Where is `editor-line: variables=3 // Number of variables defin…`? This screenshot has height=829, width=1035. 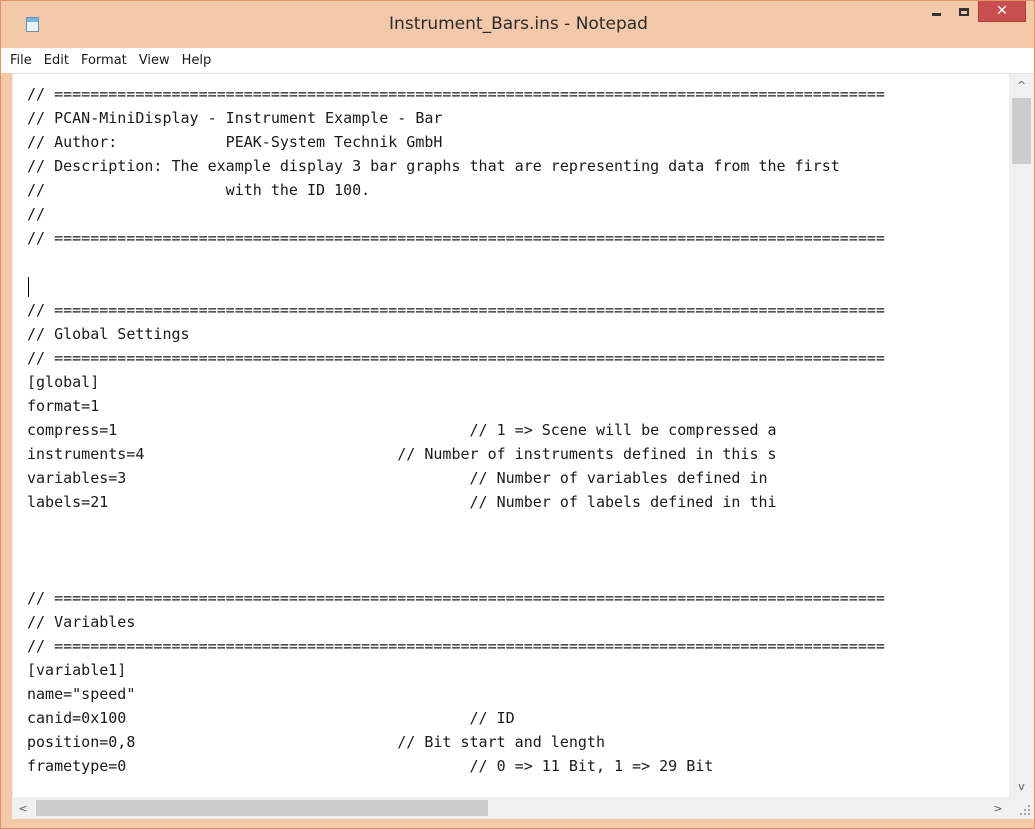
editor-line: variables=3 // Number of variables defin… is located at coordinates (397, 478).